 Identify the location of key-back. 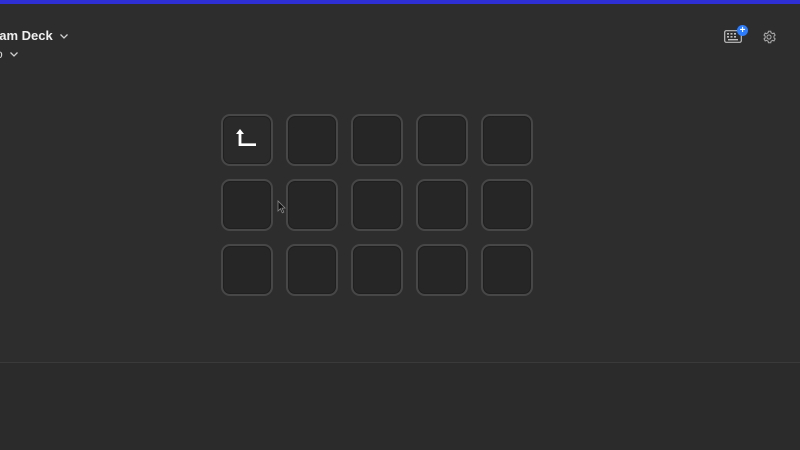
(247, 140).